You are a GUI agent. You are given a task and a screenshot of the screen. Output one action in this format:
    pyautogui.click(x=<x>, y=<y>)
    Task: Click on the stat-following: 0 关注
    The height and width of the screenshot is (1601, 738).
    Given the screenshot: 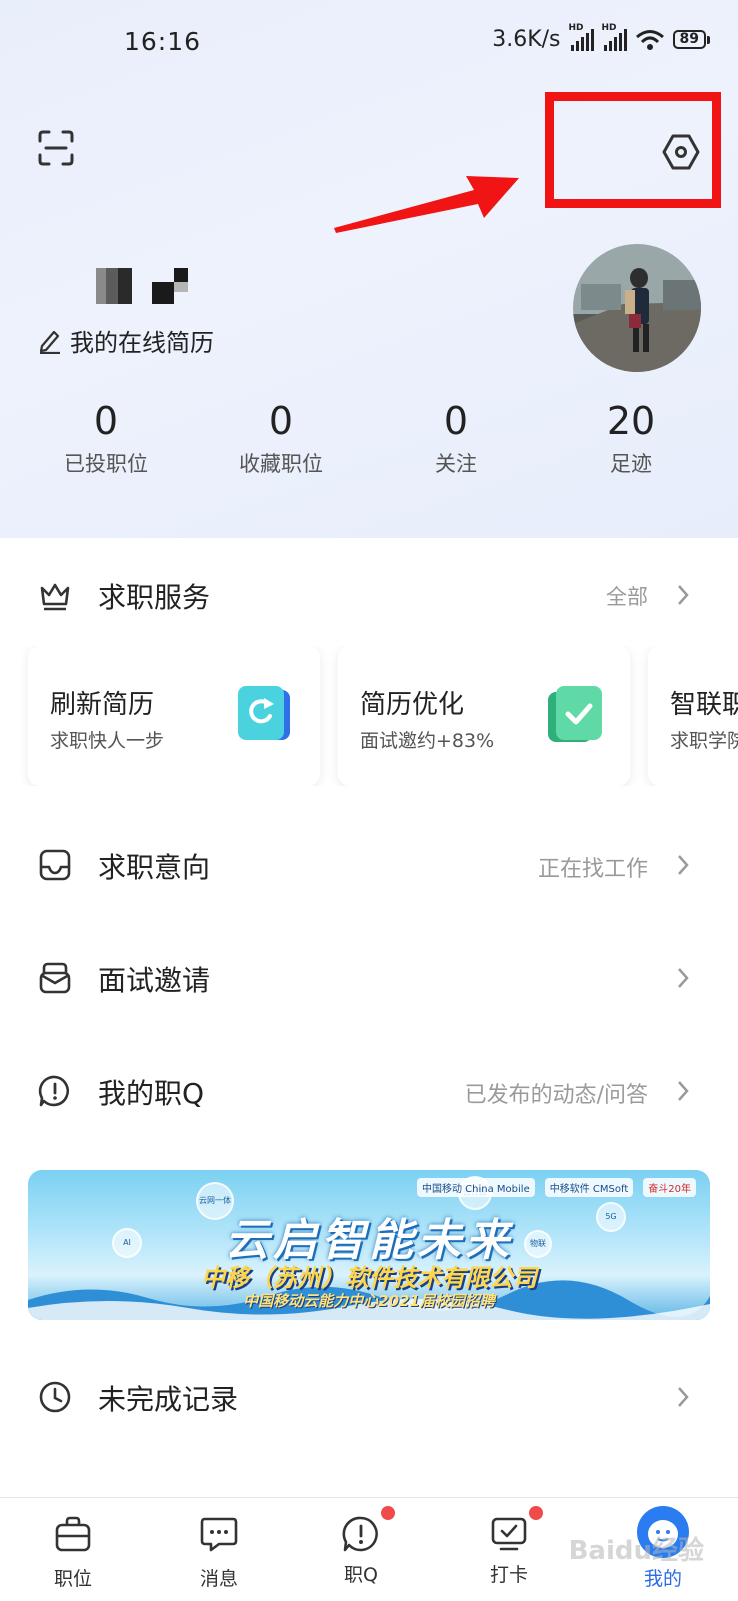 What is the action you would take?
    pyautogui.click(x=456, y=438)
    